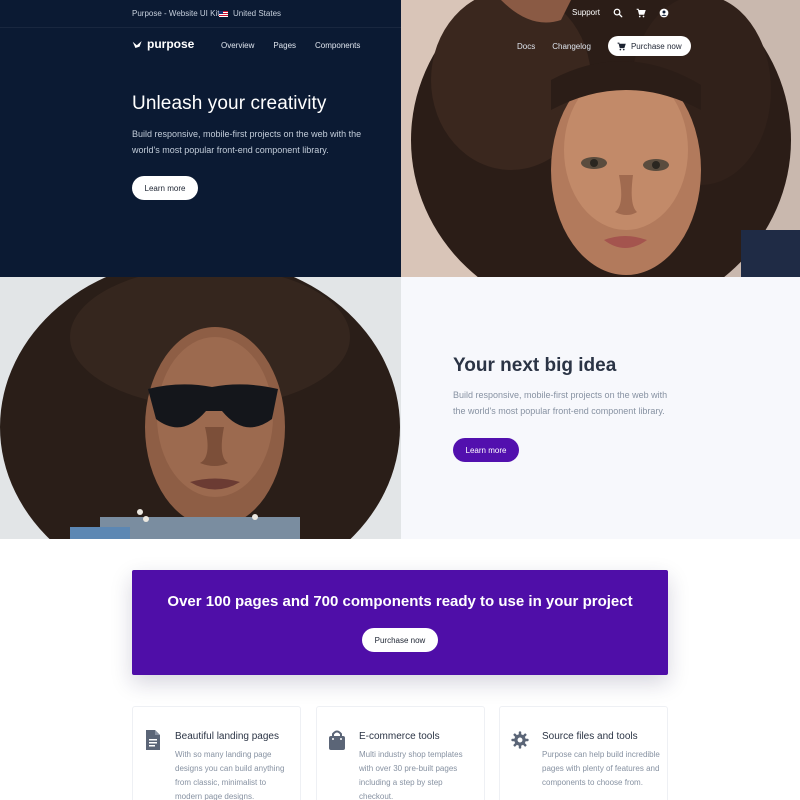 Image resolution: width=800 pixels, height=800 pixels. Describe the element at coordinates (227, 736) in the screenshot. I see `card-title: Beautiful landing pages` at that location.